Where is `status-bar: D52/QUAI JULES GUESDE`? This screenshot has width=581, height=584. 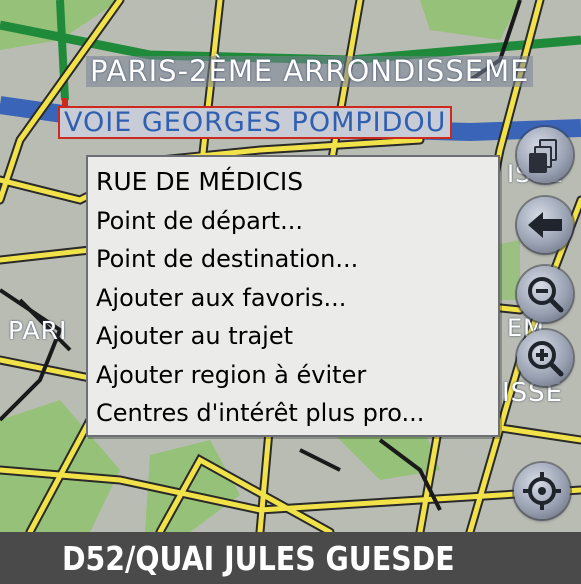
status-bar: D52/QUAI JULES GUESDE is located at coordinates (290, 558).